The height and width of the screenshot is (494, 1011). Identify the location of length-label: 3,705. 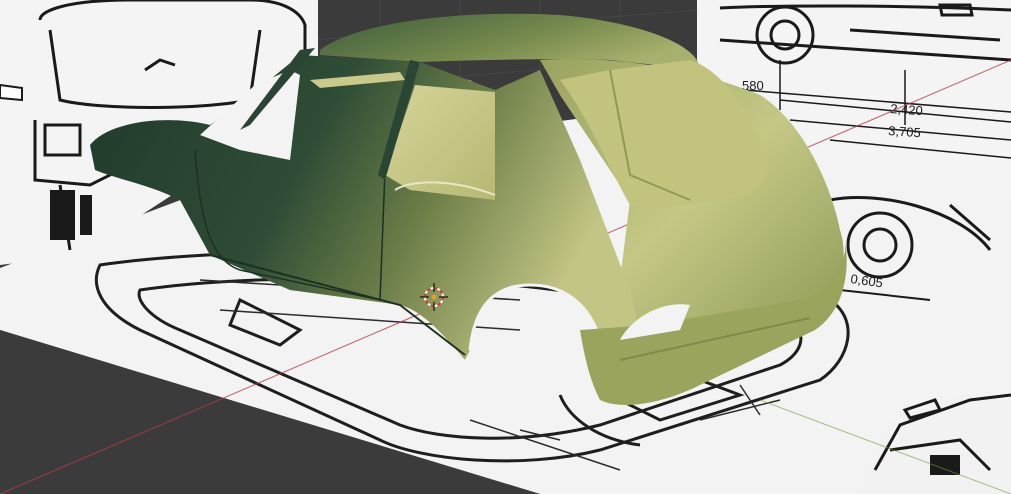
(905, 131).